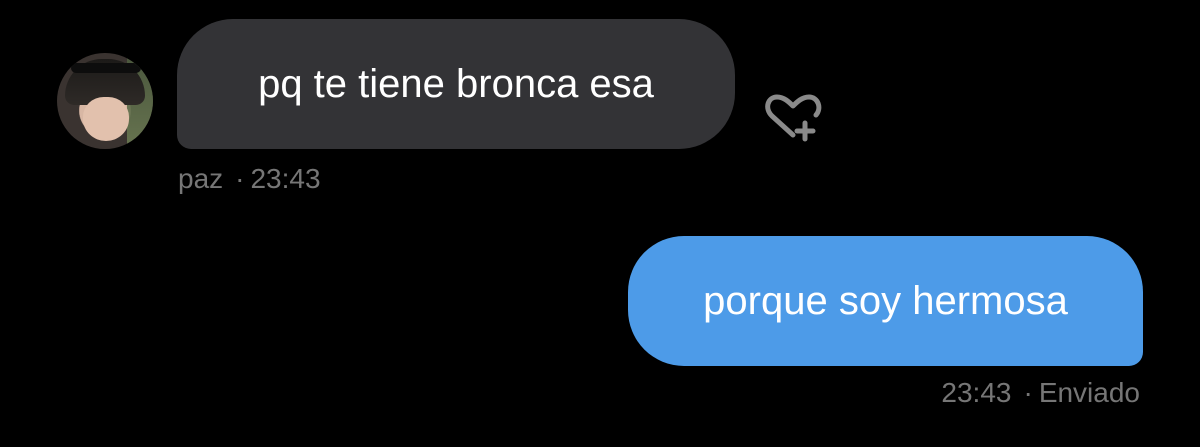 Image resolution: width=1200 pixels, height=447 pixels. I want to click on received-message-text: pq te tiene bronca esa, so click(456, 83).